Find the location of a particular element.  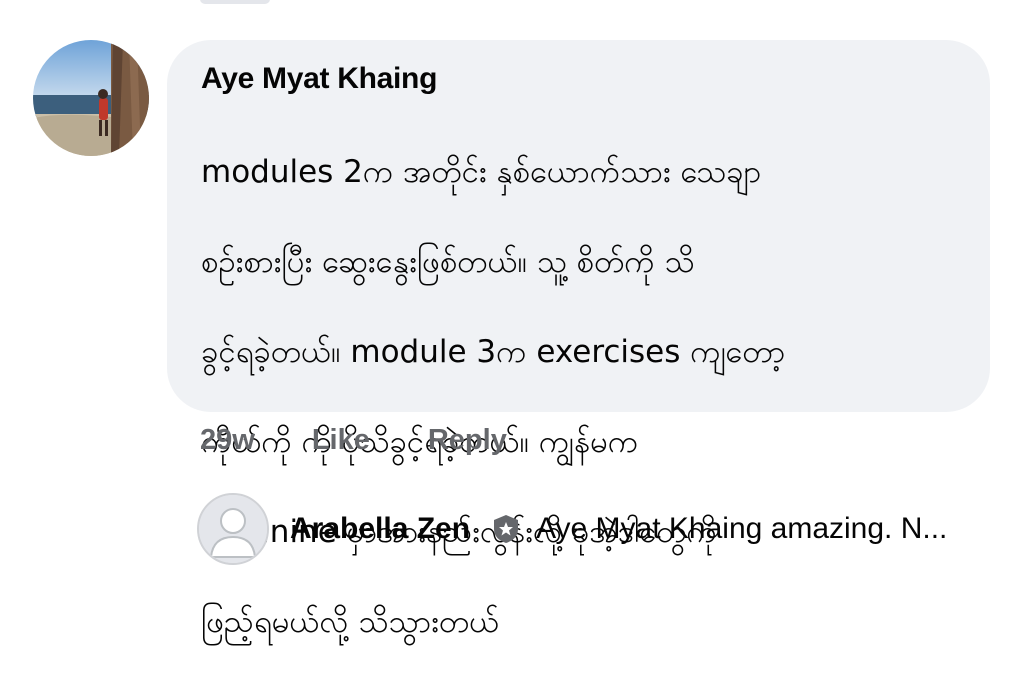

avatar is located at coordinates (91, 98).